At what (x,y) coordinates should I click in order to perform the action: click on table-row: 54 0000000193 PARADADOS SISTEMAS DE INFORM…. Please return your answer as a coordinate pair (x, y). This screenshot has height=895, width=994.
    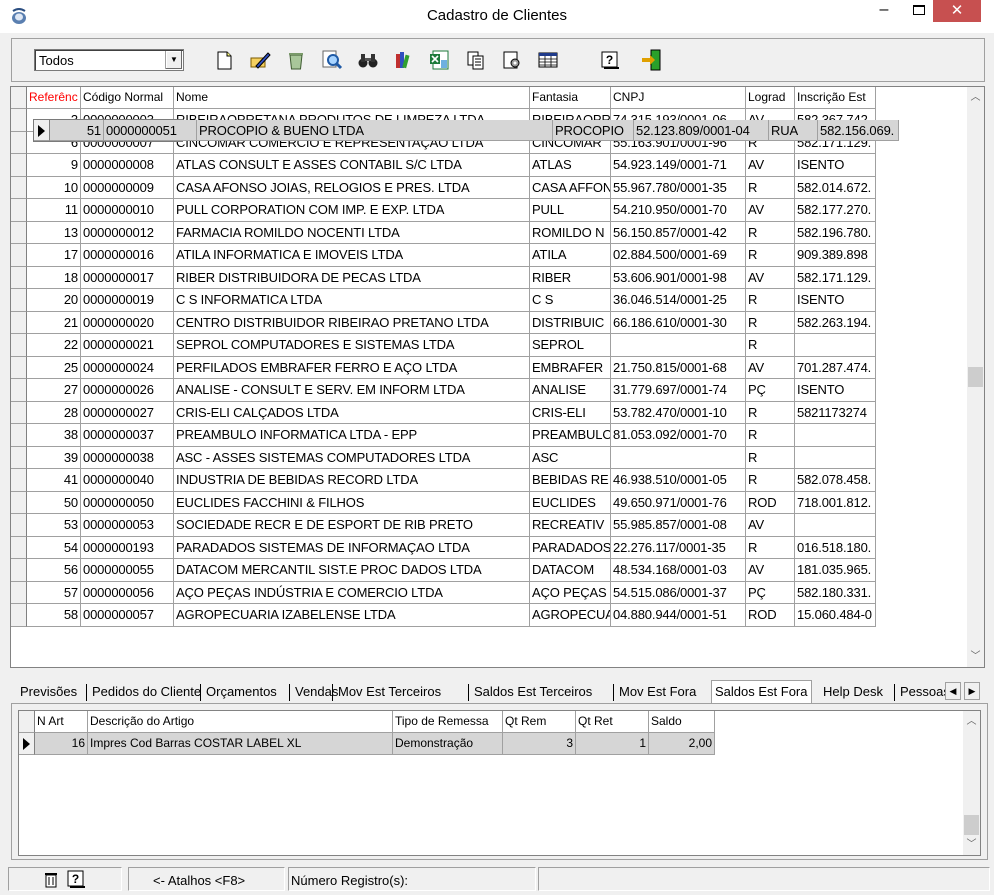
    Looking at the image, I should click on (443, 547).